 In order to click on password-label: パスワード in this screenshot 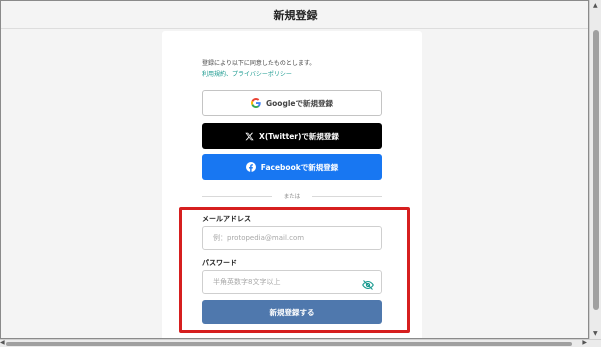, I will do `click(219, 263)`.